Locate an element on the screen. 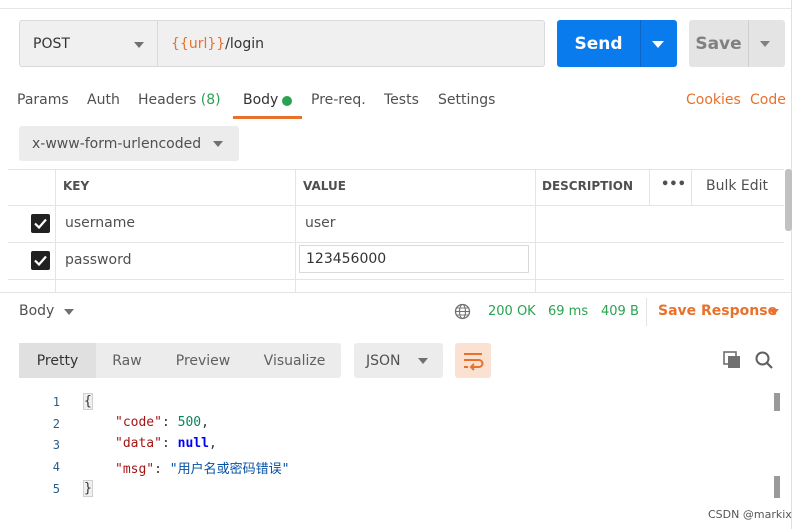 The image size is (801, 529). json-key: "msg" is located at coordinates (135, 469).